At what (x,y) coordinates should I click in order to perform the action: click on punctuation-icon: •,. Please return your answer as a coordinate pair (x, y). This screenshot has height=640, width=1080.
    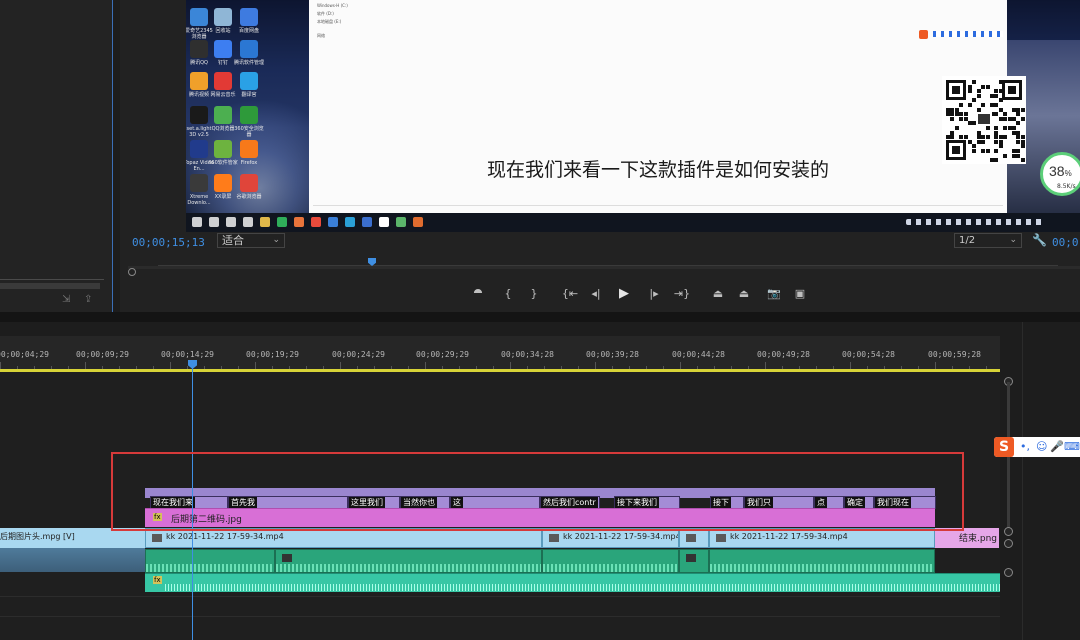
    Looking at the image, I should click on (1025, 446).